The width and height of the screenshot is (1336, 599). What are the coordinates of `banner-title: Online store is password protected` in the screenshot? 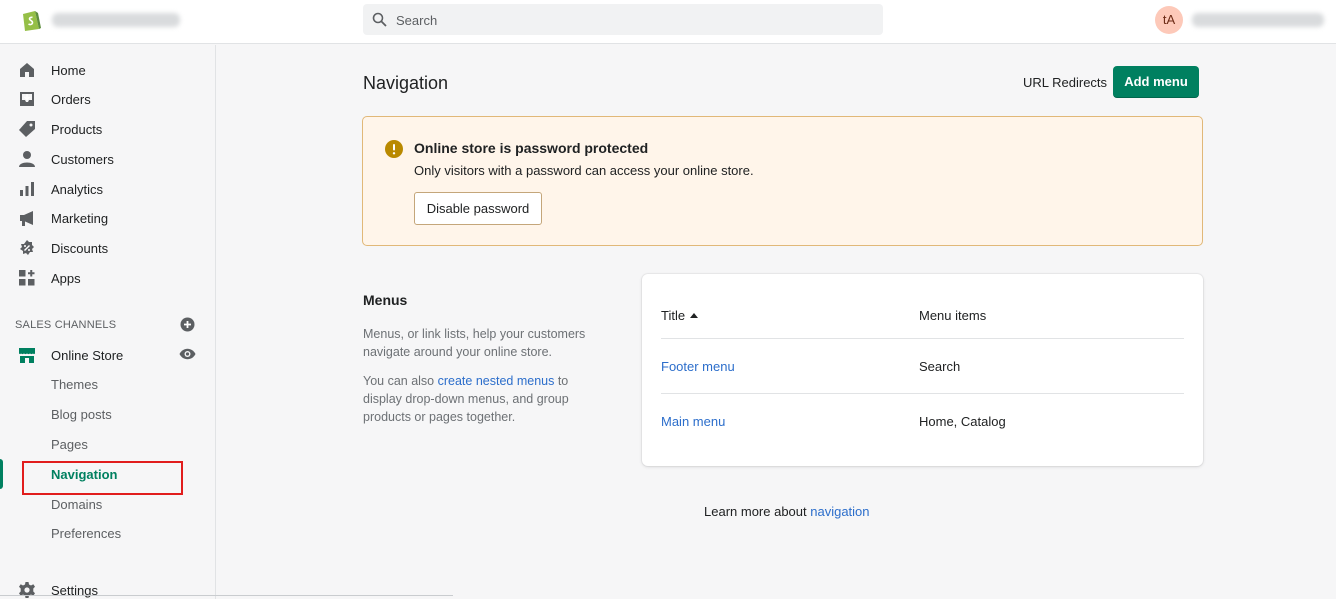 It's located at (531, 148).